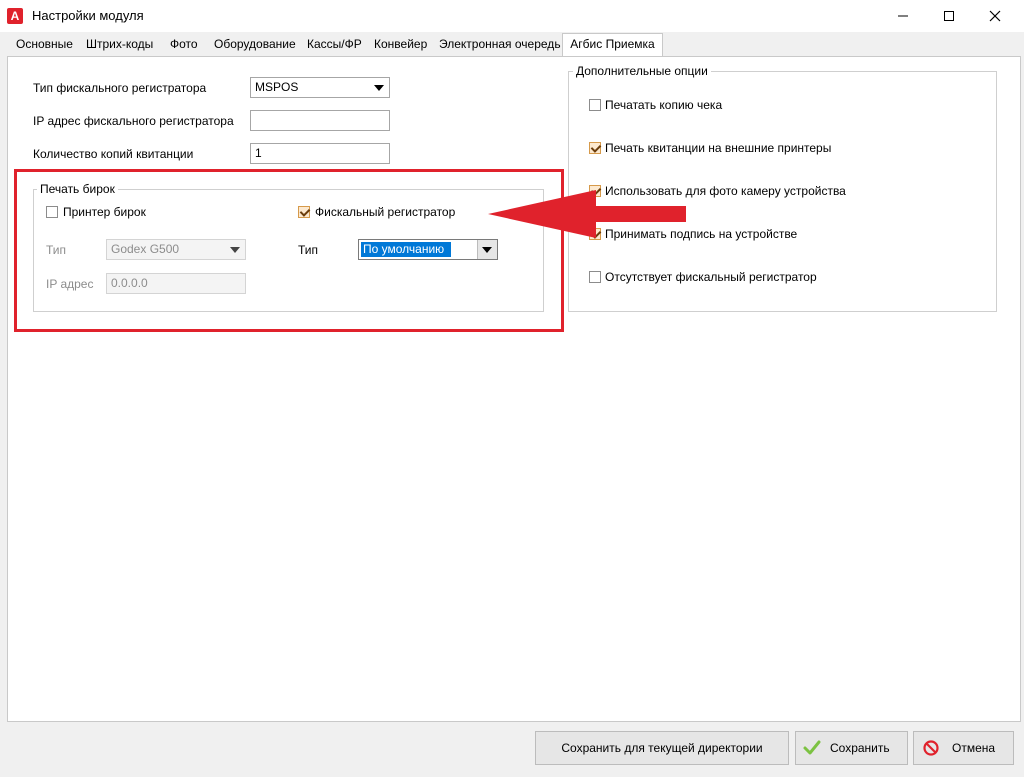 The width and height of the screenshot is (1024, 777). I want to click on copies-label: Количество копий квитанции, so click(113, 154).